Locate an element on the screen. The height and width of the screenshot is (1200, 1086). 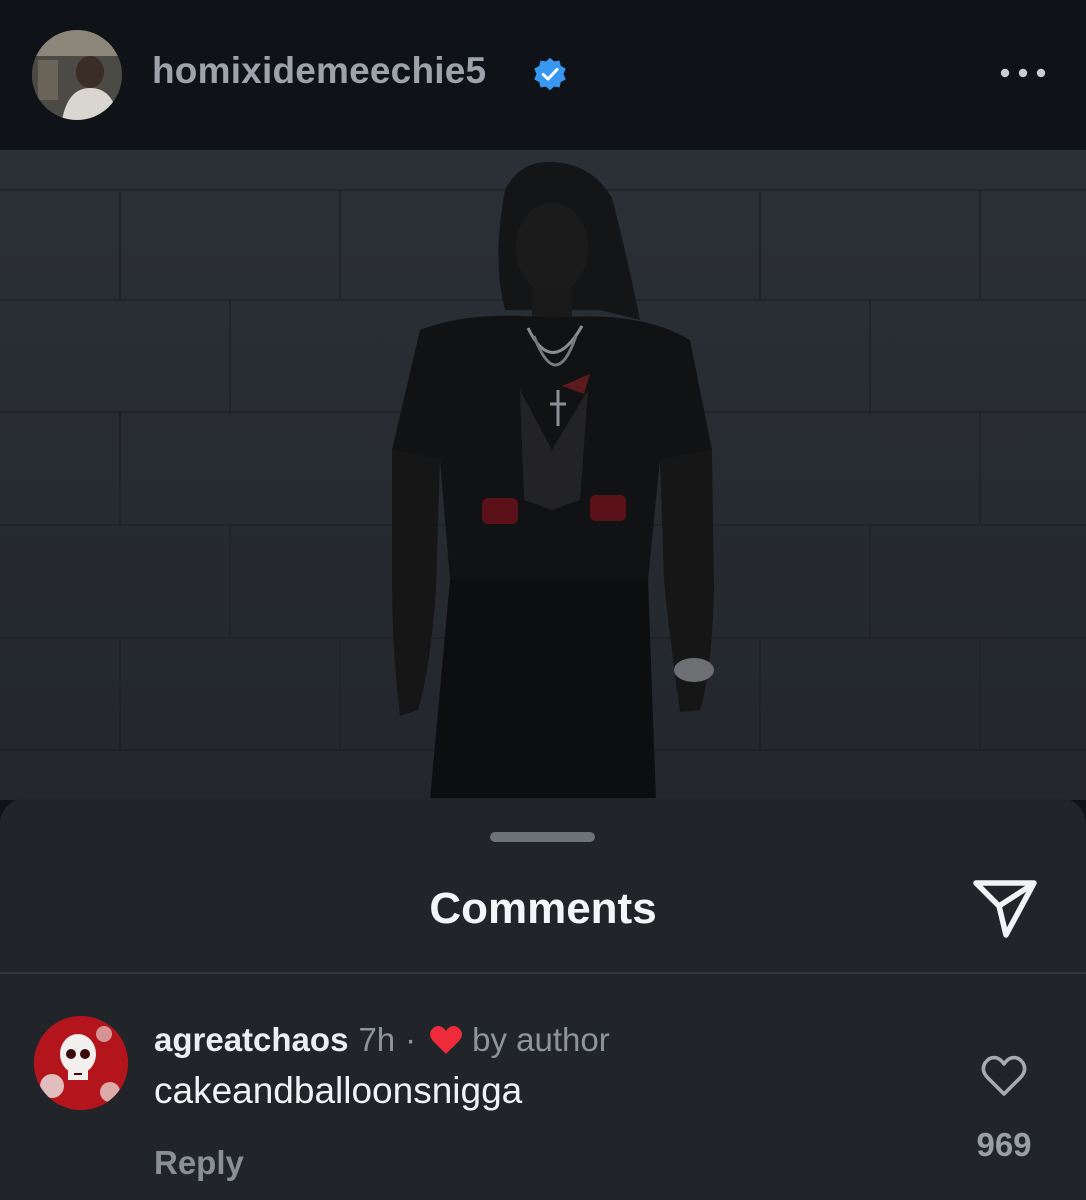
skull-avatar-image is located at coordinates (81, 1063).